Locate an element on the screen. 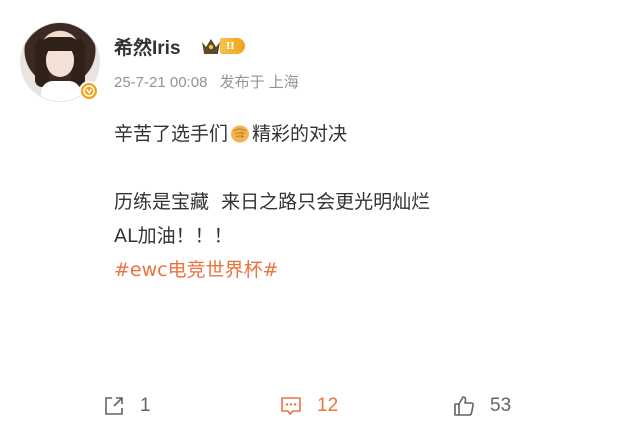  avatar-bangs is located at coordinates (60, 44).